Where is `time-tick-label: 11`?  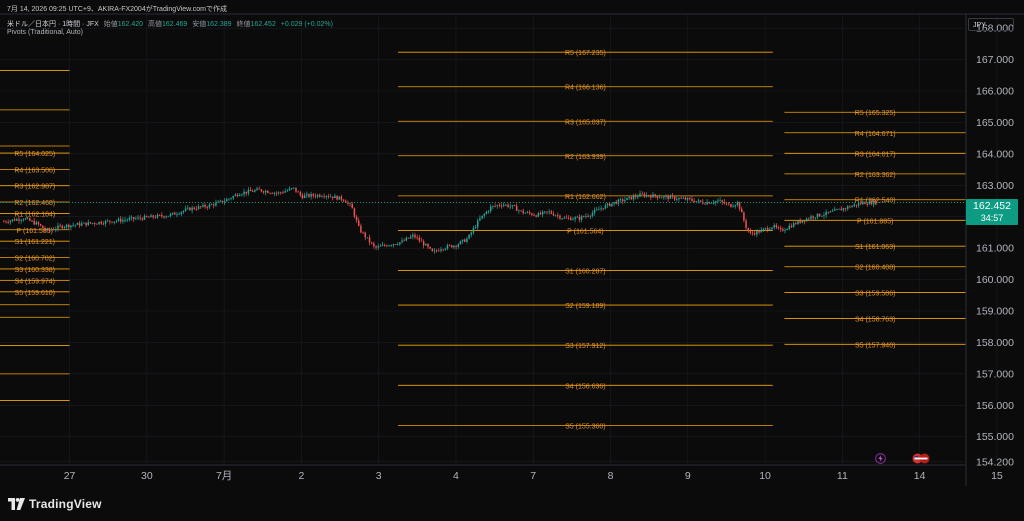
time-tick-label: 11 is located at coordinates (842, 476).